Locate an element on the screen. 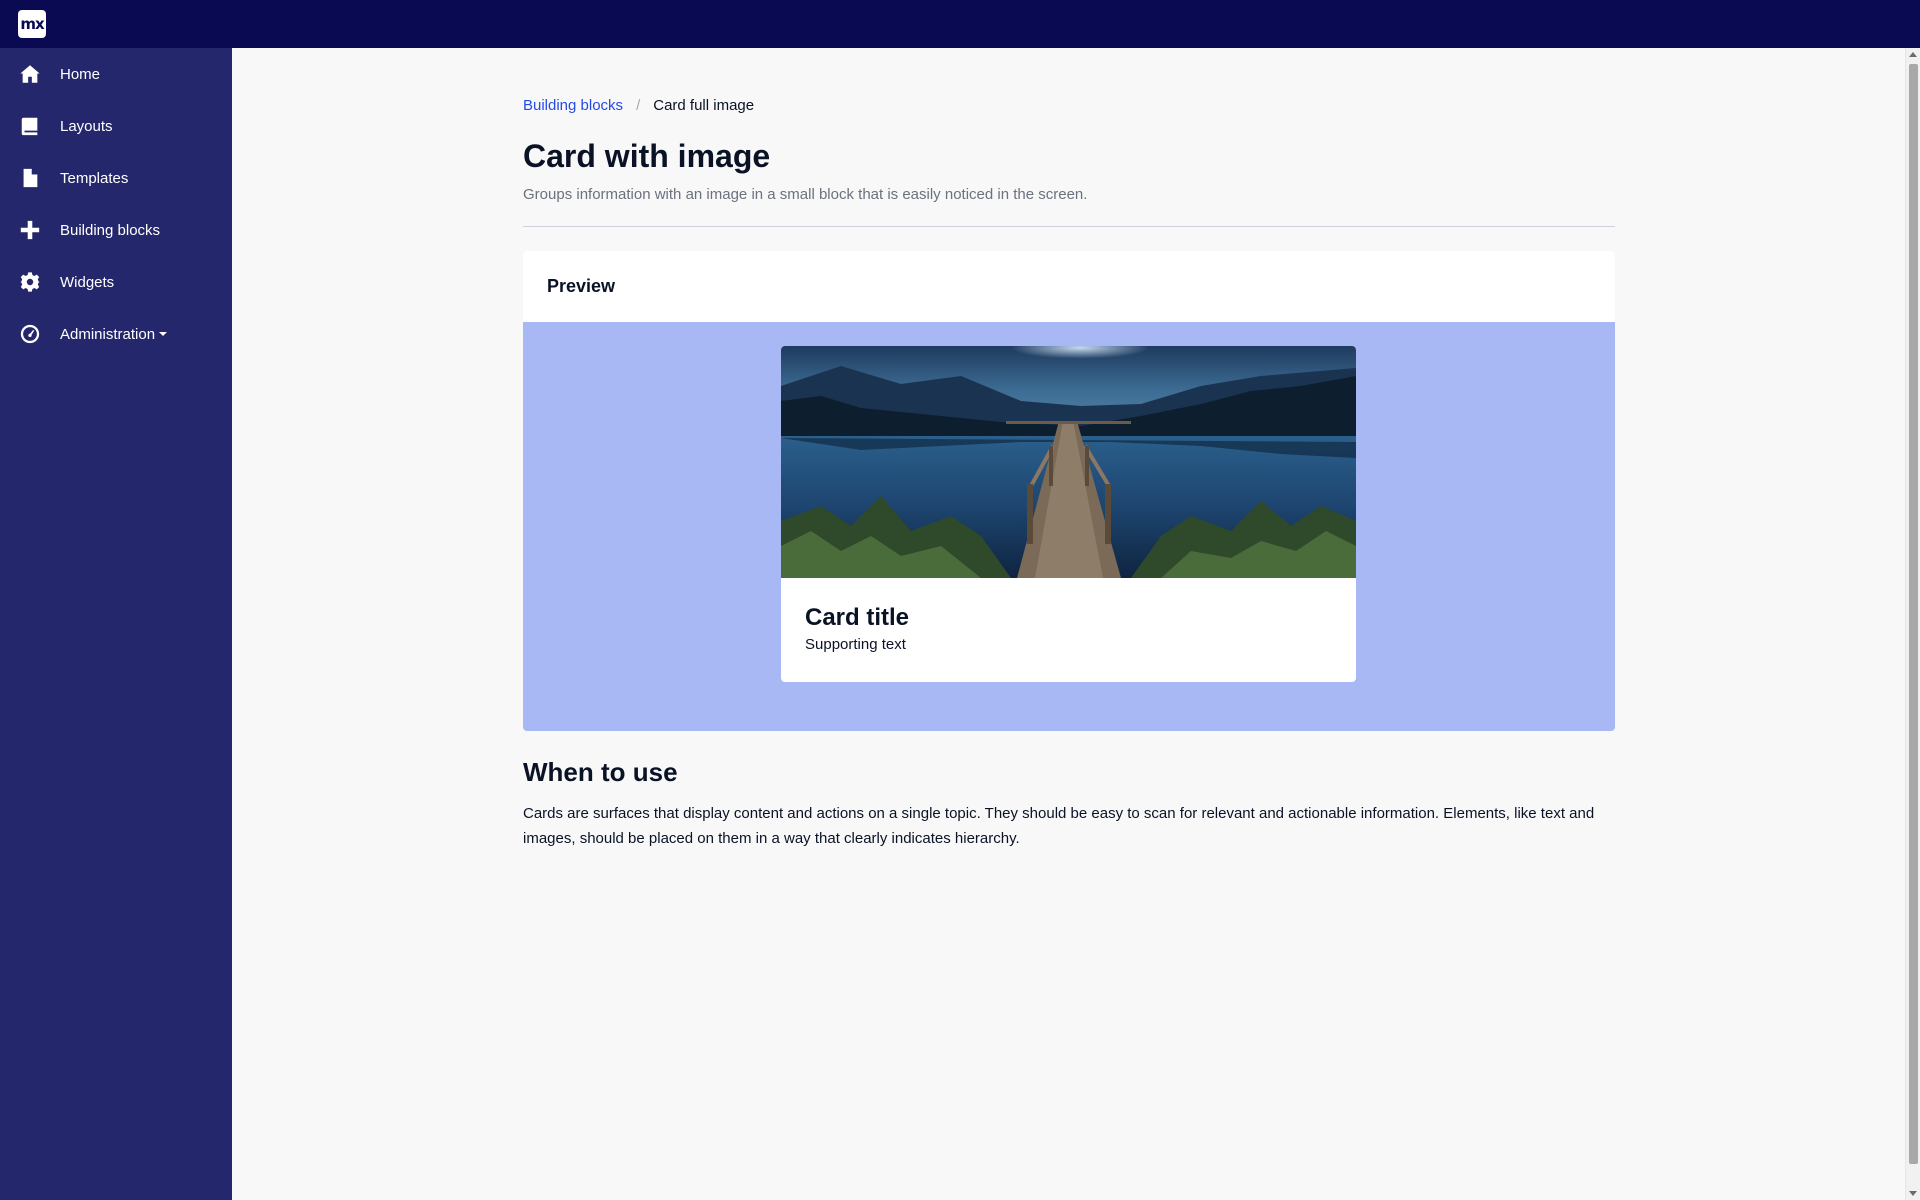 This screenshot has height=1200, width=1920. mendix-logo: mx is located at coordinates (32, 24).